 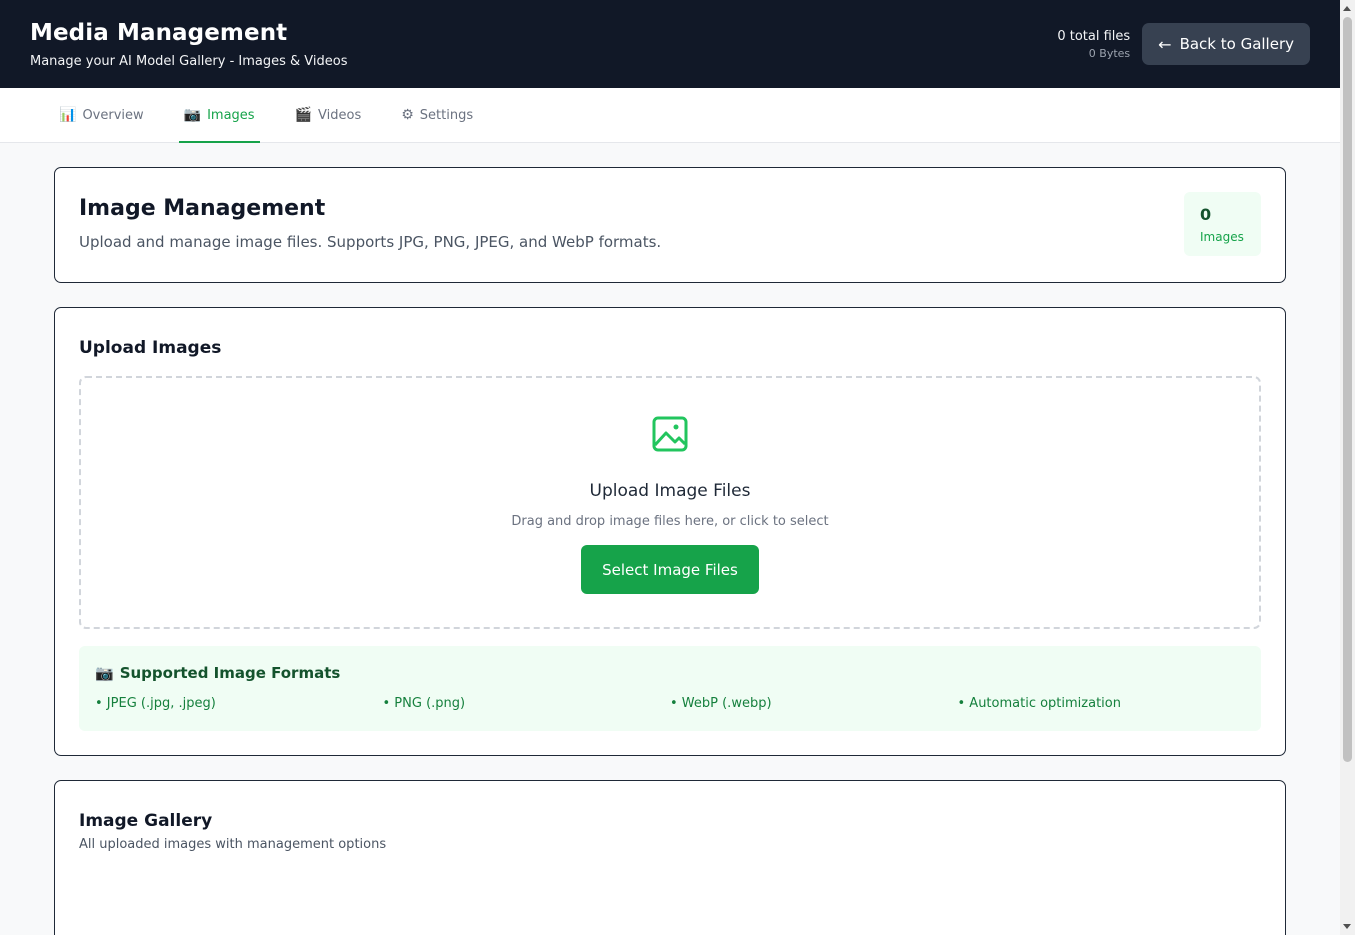 I want to click on format-item: • WebP (.webp), so click(x=721, y=703).